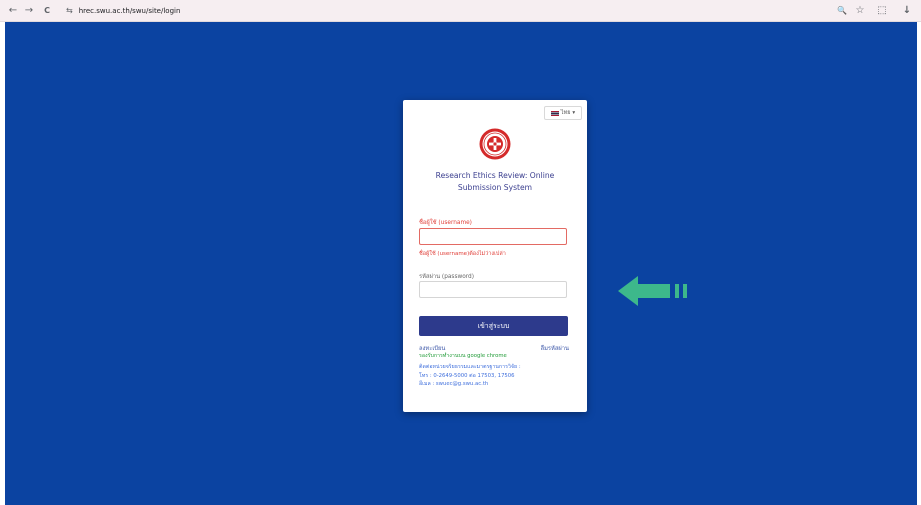 The image size is (921, 505). Describe the element at coordinates (463, 356) in the screenshot. I see `browser-support-note: รองรับการทำงานบน google chrome` at that location.